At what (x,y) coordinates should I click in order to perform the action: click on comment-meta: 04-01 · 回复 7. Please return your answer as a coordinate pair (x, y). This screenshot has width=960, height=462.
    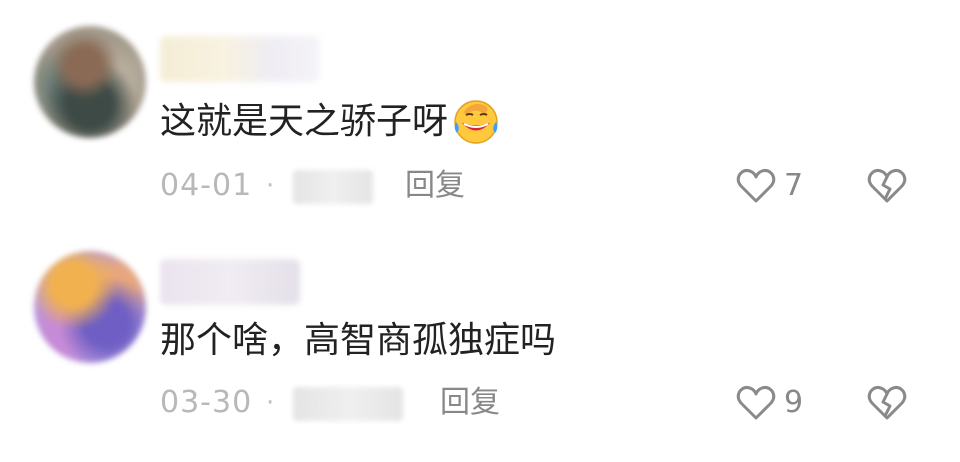
    Looking at the image, I should click on (480, 187).